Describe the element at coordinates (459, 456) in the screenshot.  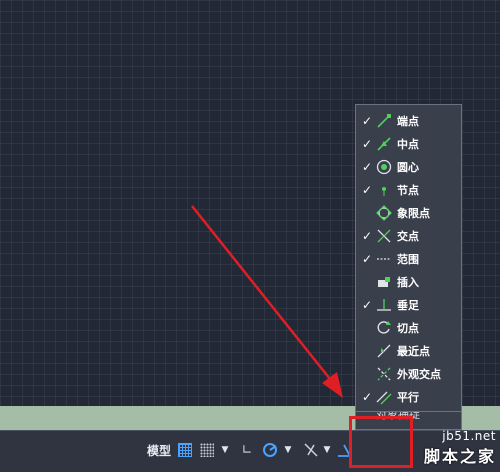
I see `watermark-name: 脚本之家` at that location.